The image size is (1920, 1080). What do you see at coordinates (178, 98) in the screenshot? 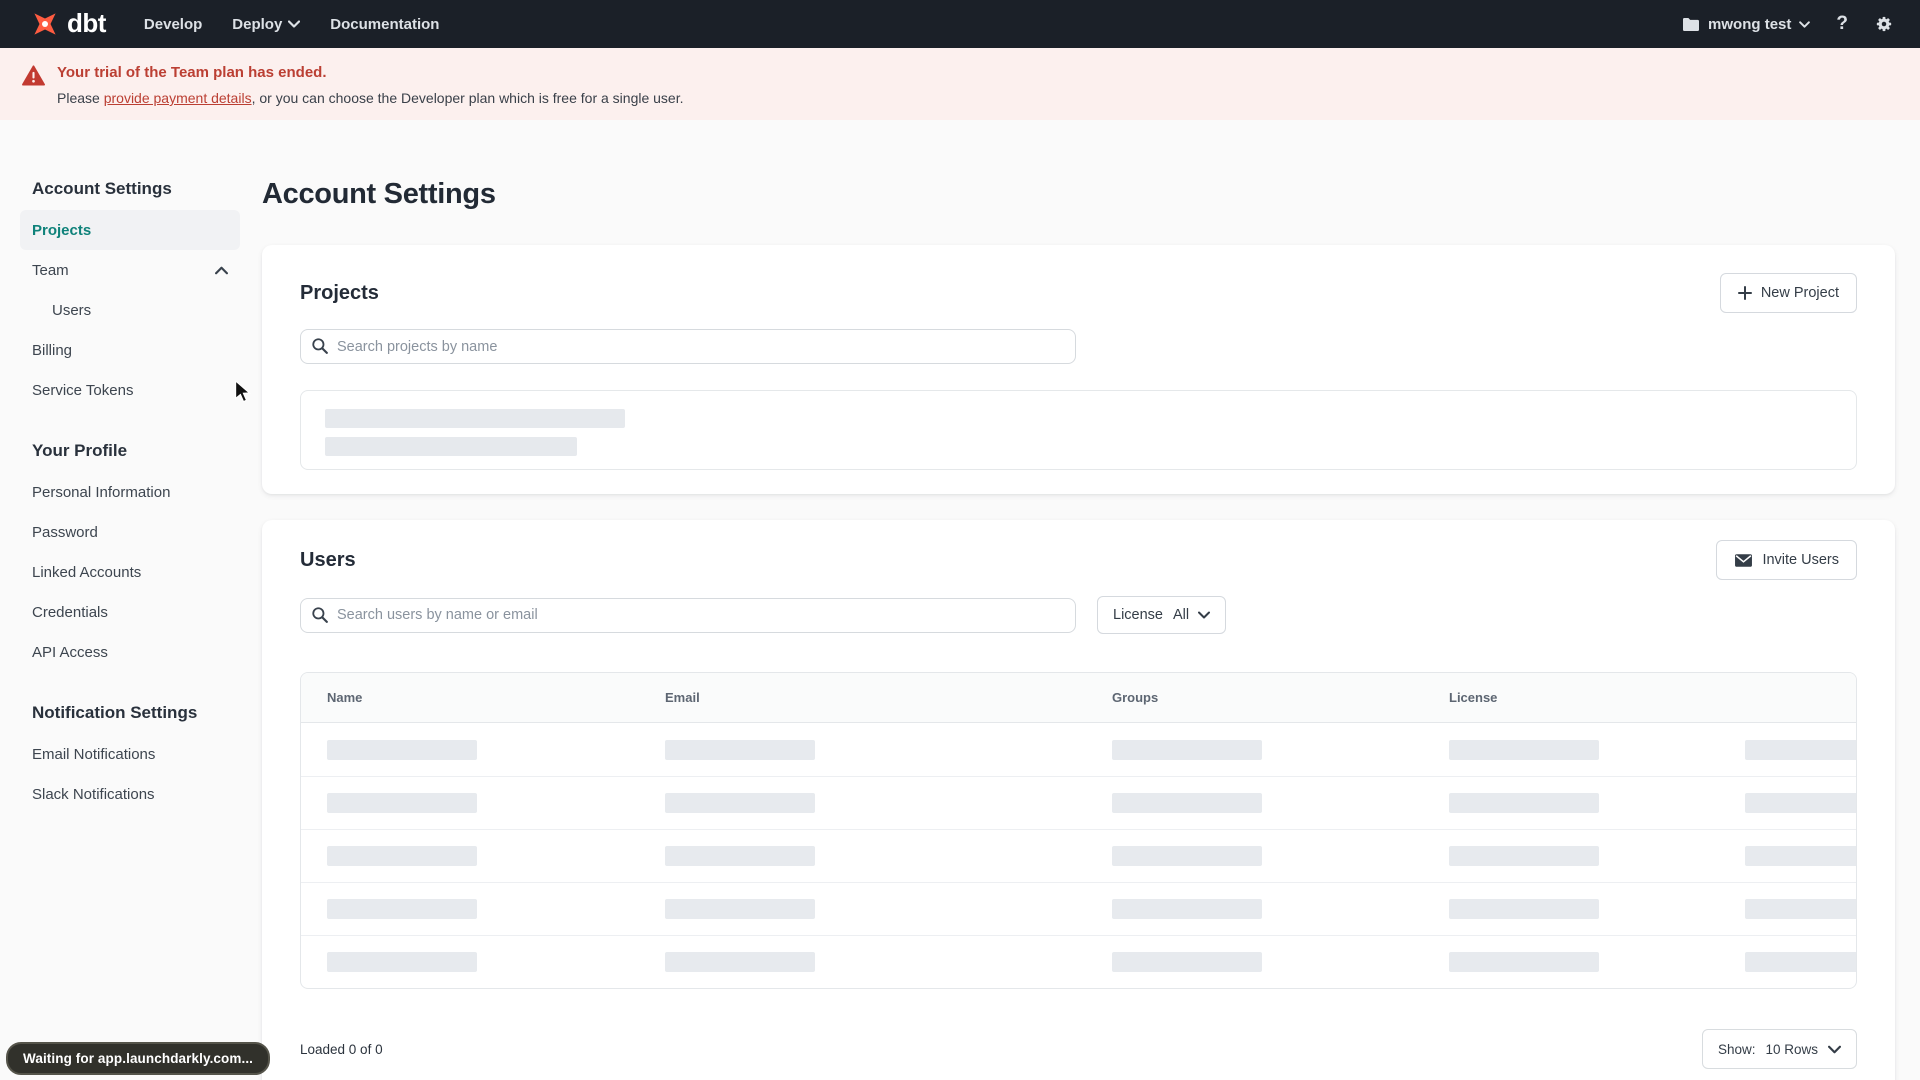
I see `provide-payment-details-link: provide payment details` at bounding box center [178, 98].